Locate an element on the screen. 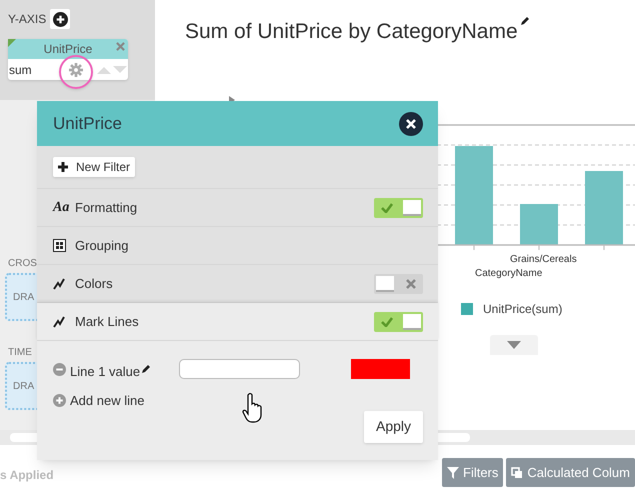  status-text: s Applied is located at coordinates (27, 475).